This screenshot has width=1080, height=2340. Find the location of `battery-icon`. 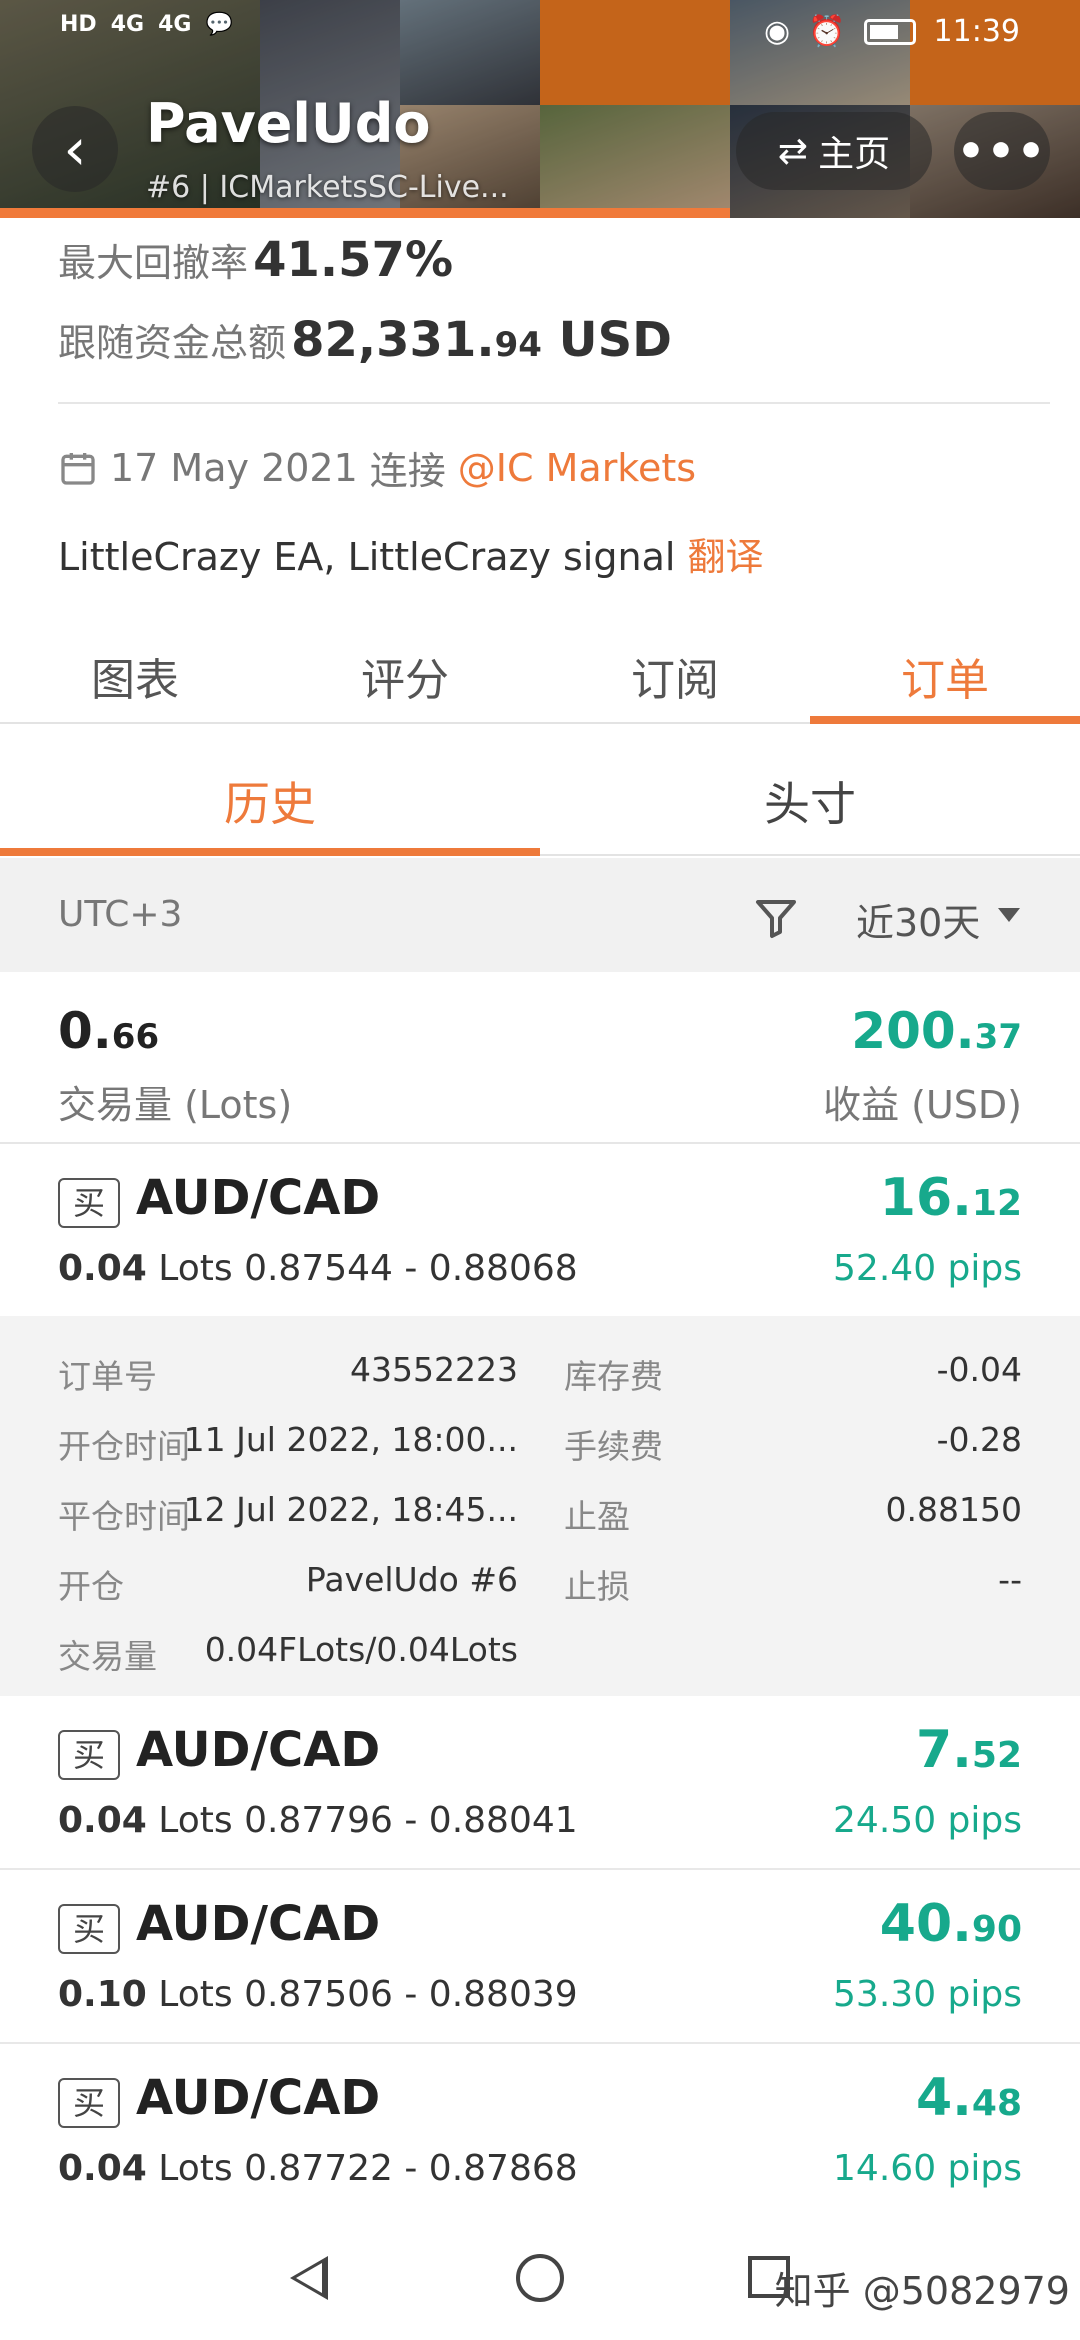

battery-icon is located at coordinates (889, 31).